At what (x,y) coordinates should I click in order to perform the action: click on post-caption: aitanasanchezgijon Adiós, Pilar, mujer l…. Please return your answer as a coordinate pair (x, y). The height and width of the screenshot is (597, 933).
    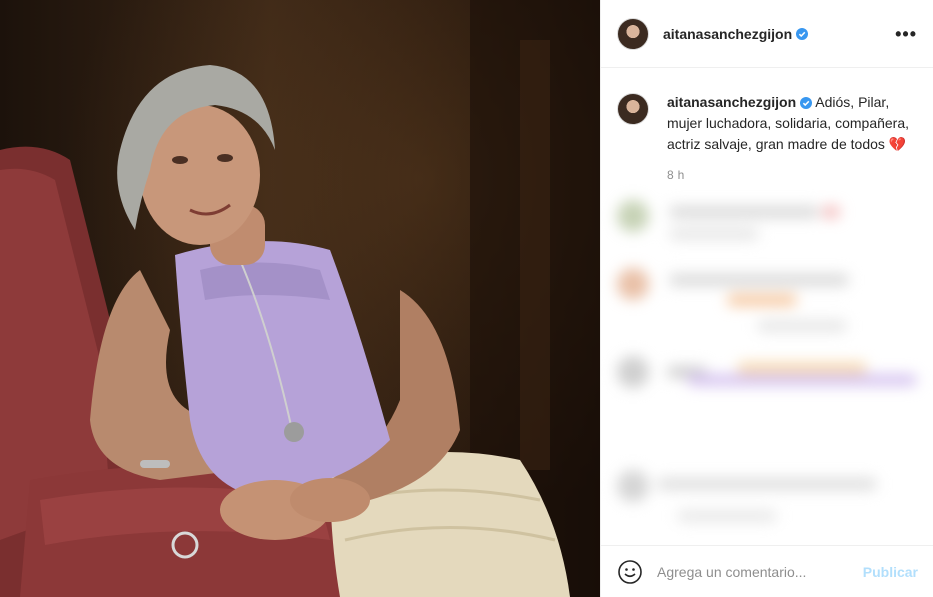
    Looking at the image, I should click on (769, 139).